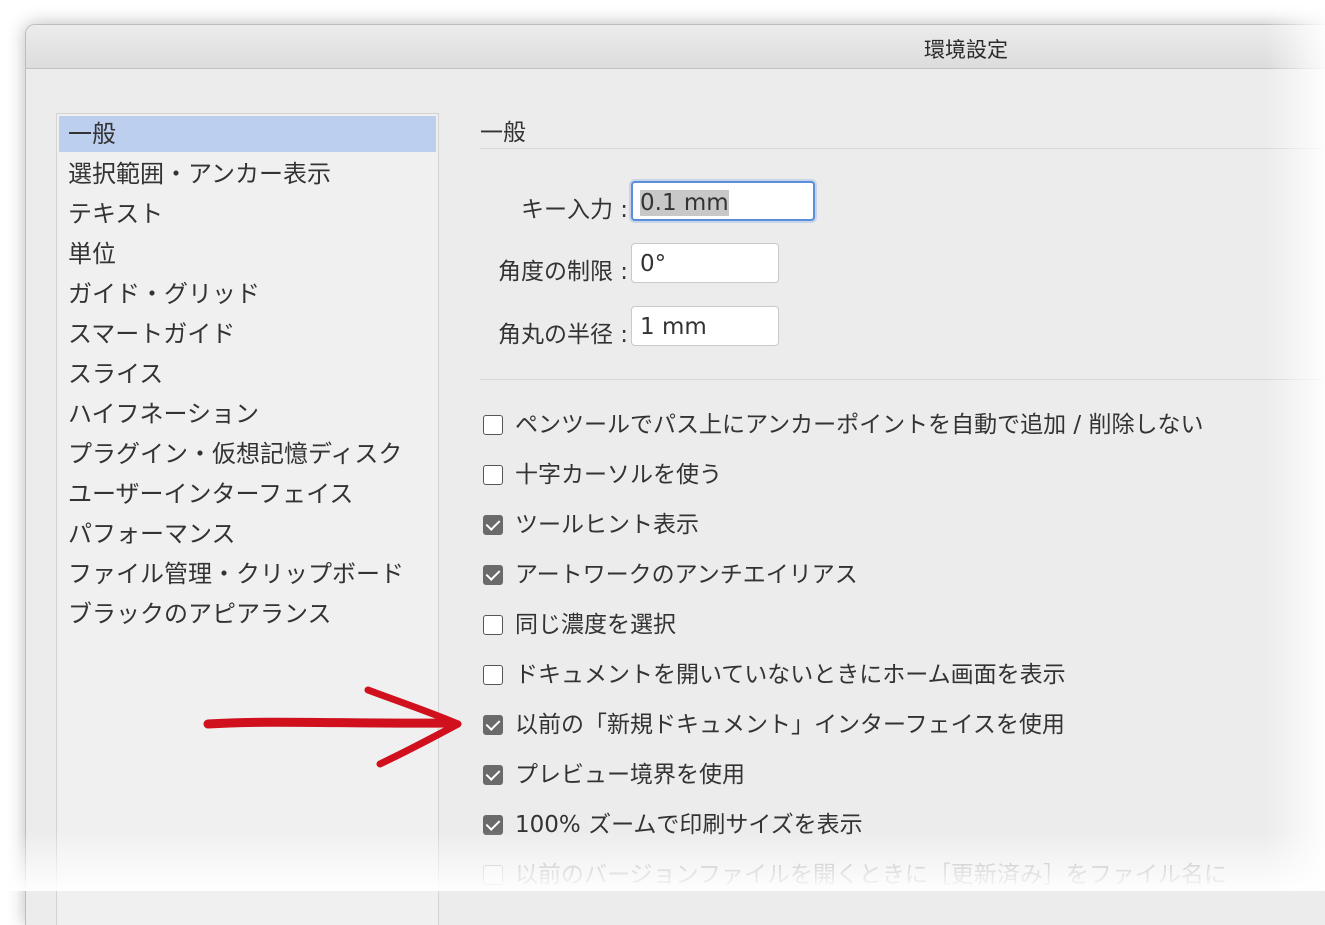 This screenshot has width=1325, height=925. What do you see at coordinates (503, 133) in the screenshot?
I see `section-title: 一般` at bounding box center [503, 133].